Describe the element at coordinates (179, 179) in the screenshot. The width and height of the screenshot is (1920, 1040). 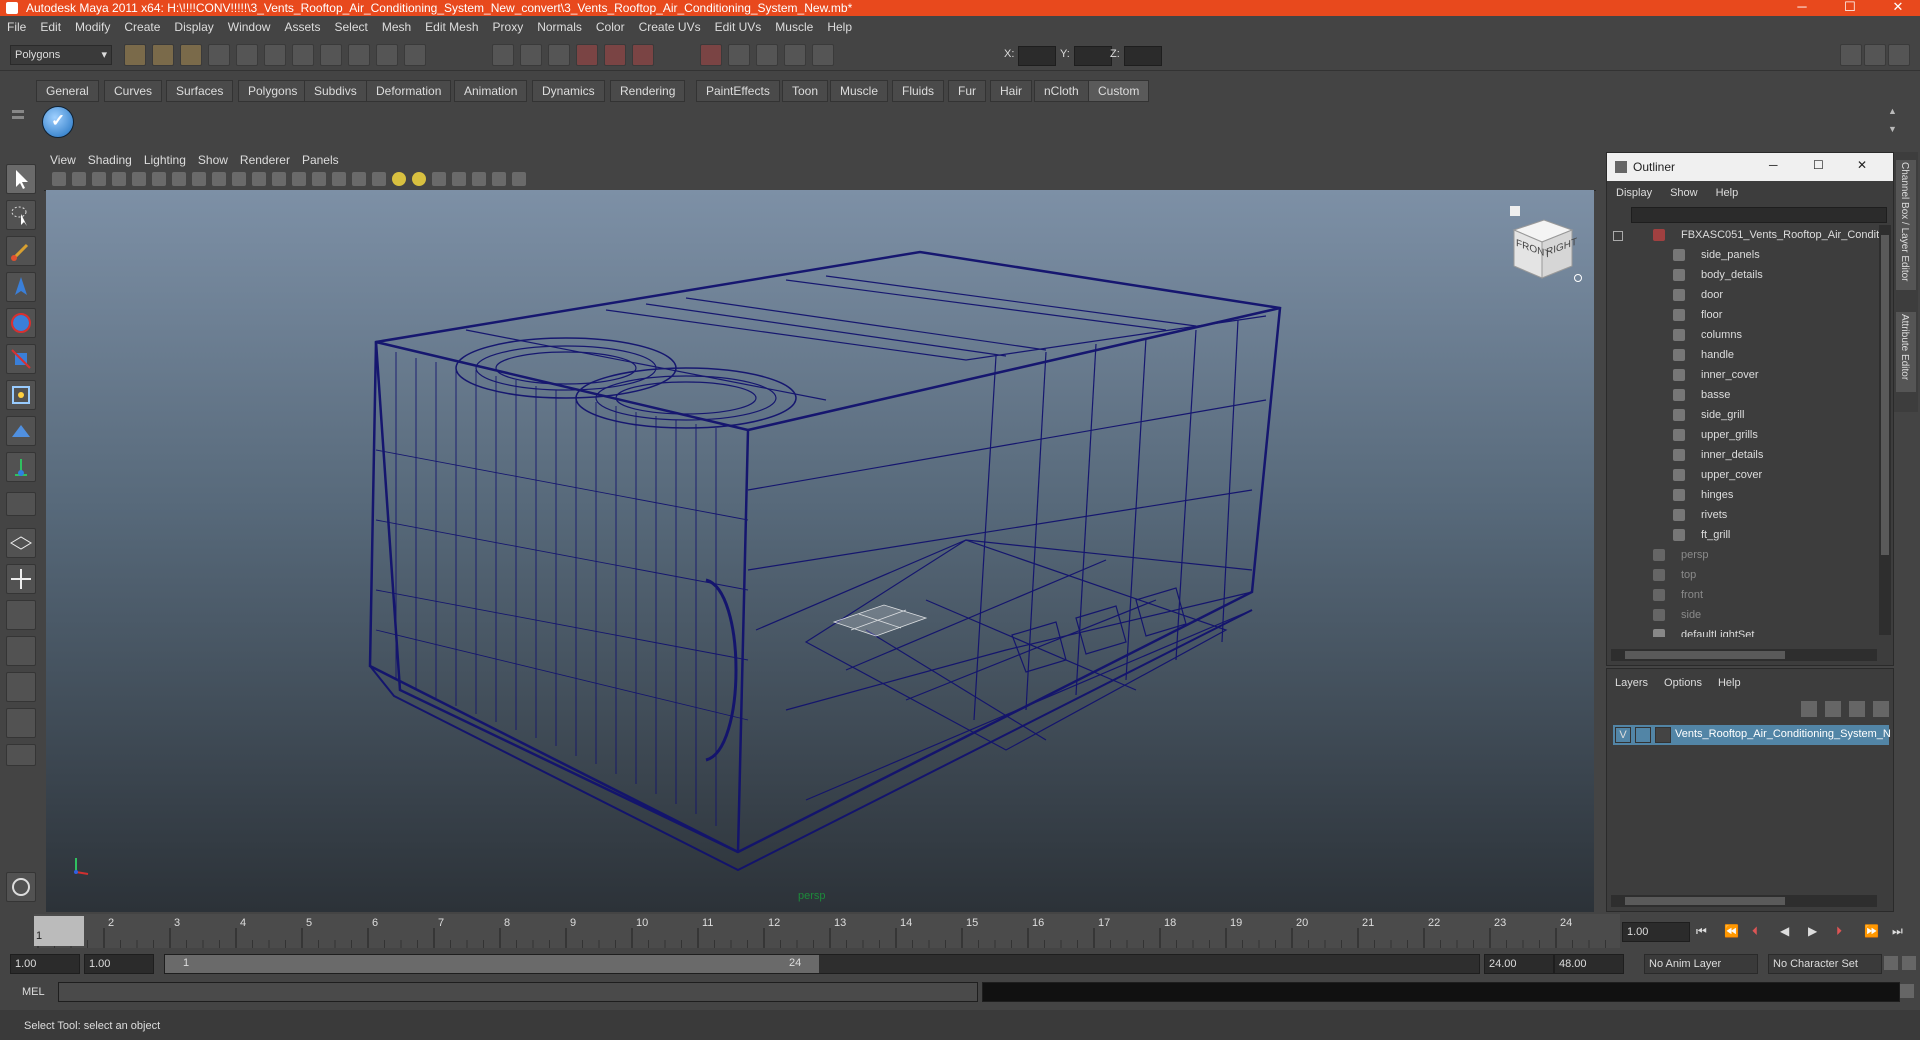
I see `grid-toggle-icon` at that location.